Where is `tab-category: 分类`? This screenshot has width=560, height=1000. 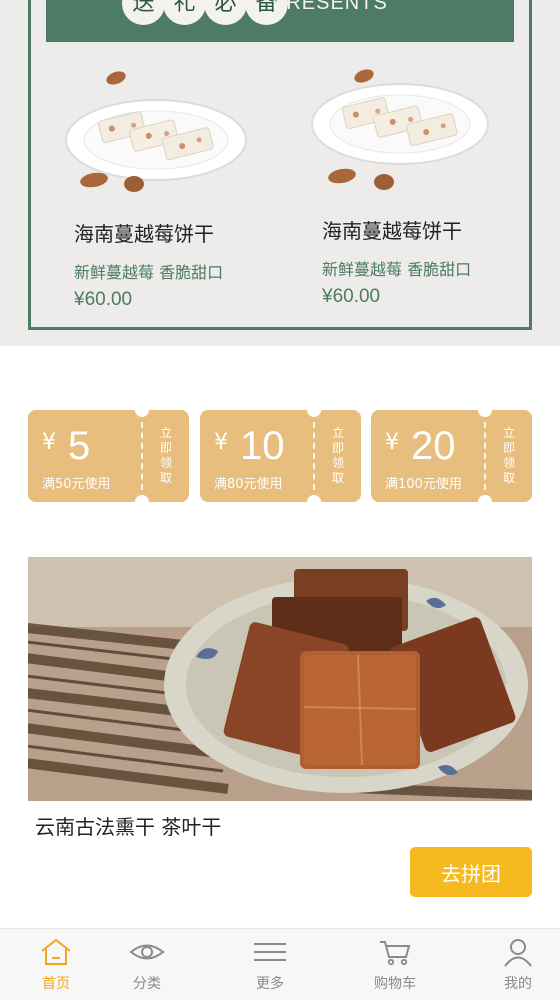 tab-category: 分类 is located at coordinates (147, 964).